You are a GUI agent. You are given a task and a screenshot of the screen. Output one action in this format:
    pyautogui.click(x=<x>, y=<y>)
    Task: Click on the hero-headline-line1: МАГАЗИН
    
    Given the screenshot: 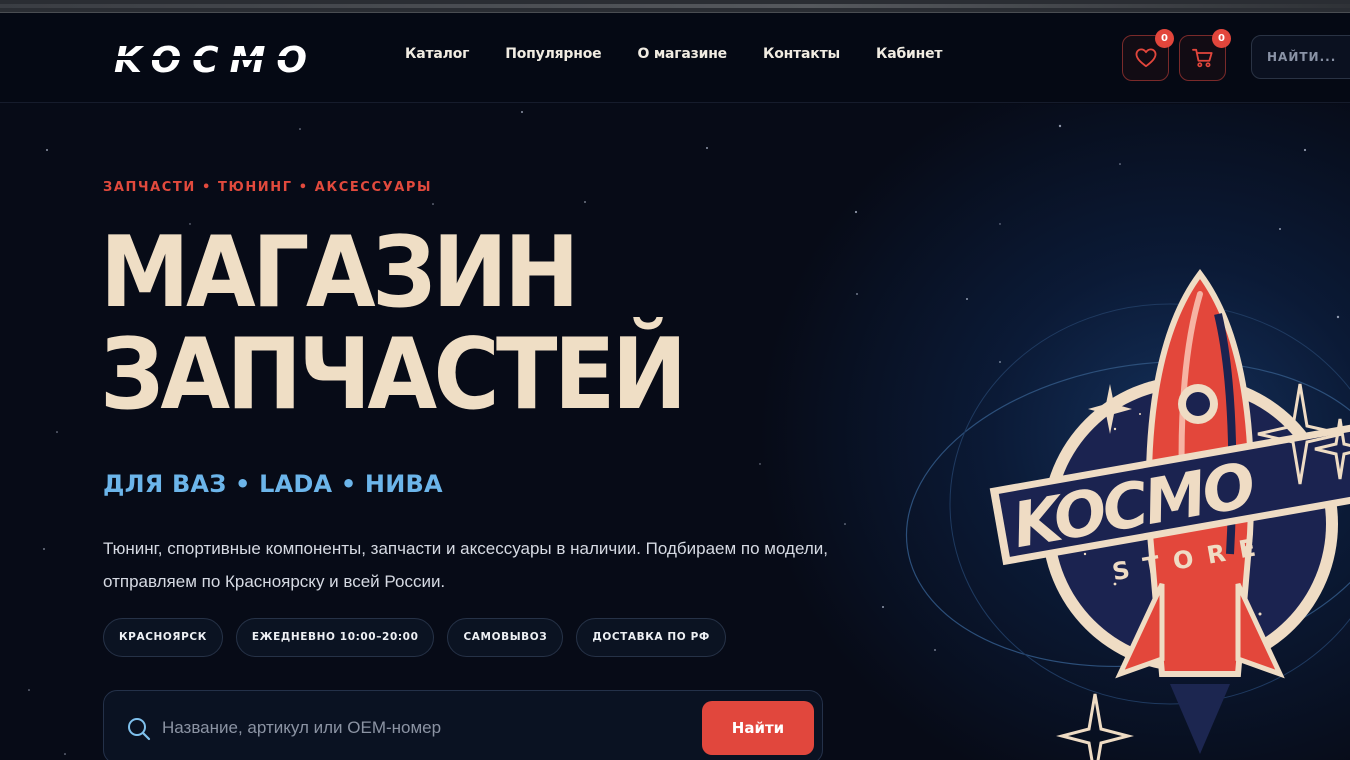 What is the action you would take?
    pyautogui.click(x=340, y=273)
    